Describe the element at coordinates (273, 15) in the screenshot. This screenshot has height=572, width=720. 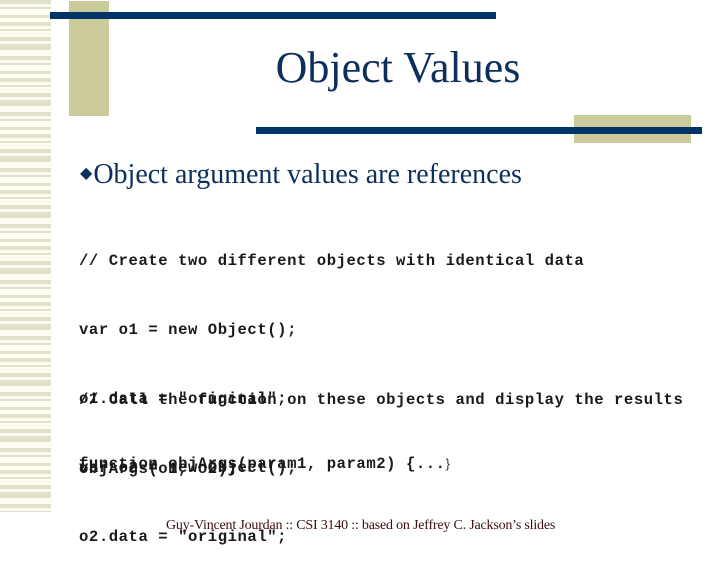
I see `decorative-navy-bar-top` at that location.